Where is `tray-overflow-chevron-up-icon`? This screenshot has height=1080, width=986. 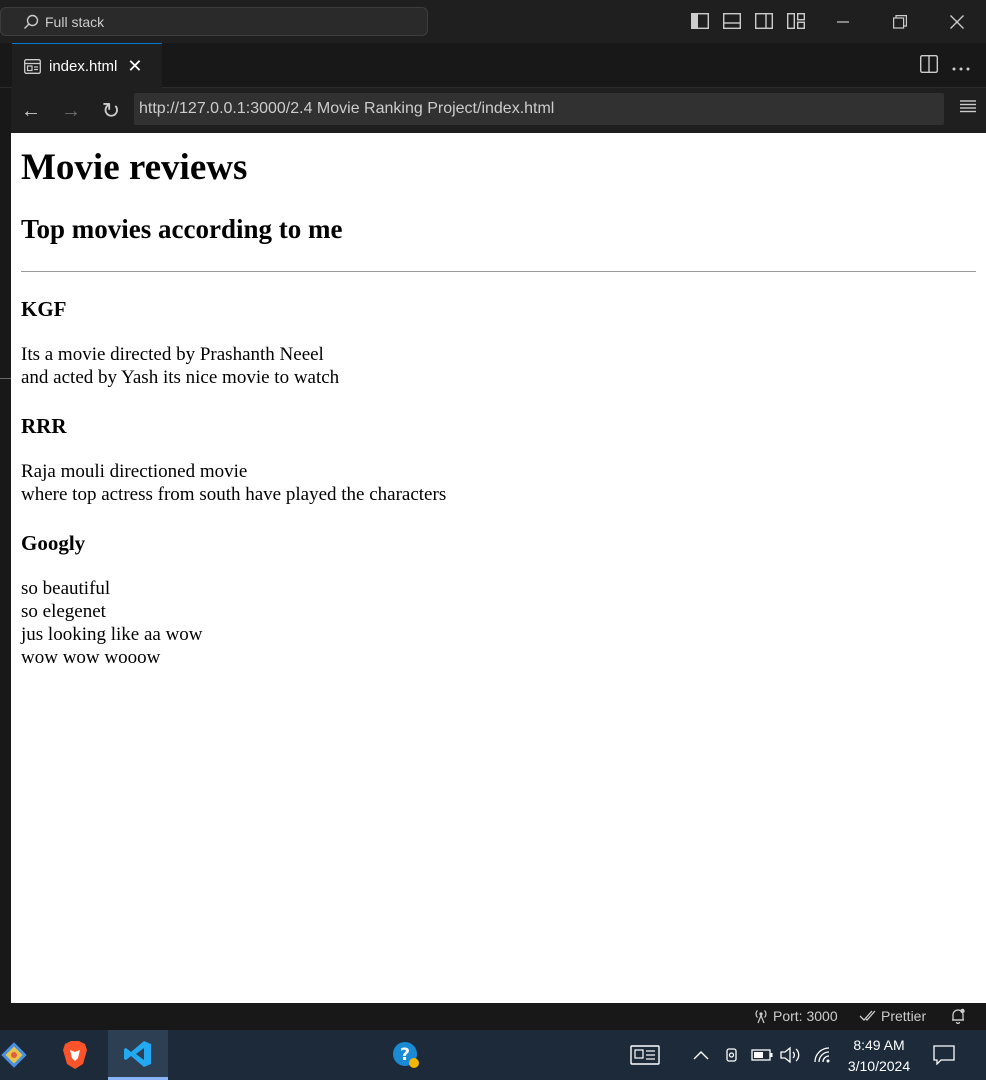
tray-overflow-chevron-up-icon is located at coordinates (701, 1055).